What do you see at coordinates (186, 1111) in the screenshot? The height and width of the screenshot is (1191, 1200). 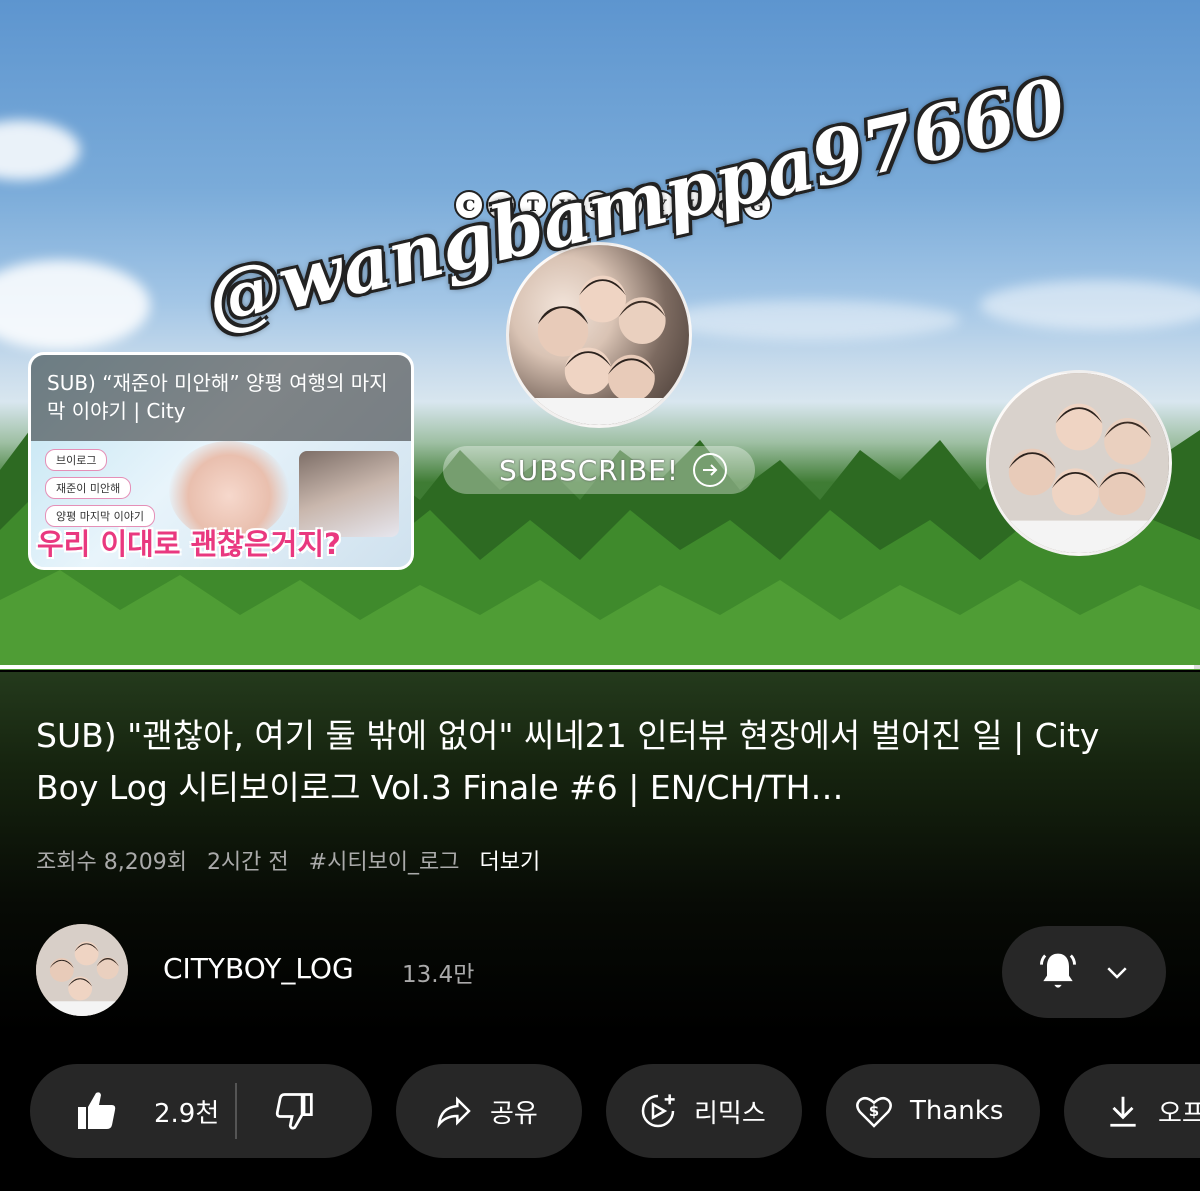 I see `like-count: 2.9천` at bounding box center [186, 1111].